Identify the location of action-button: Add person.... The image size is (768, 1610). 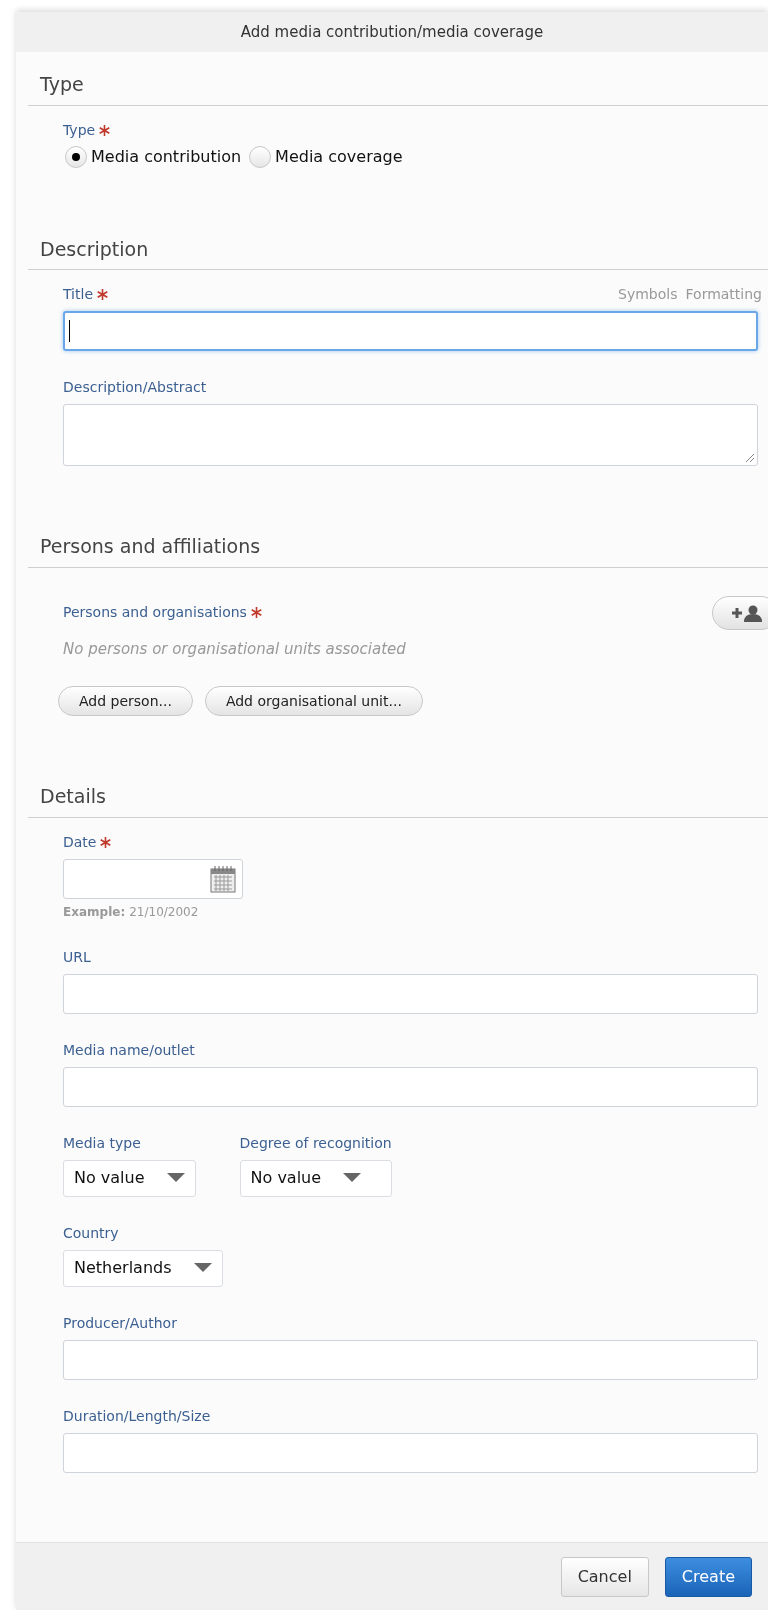
(125, 701).